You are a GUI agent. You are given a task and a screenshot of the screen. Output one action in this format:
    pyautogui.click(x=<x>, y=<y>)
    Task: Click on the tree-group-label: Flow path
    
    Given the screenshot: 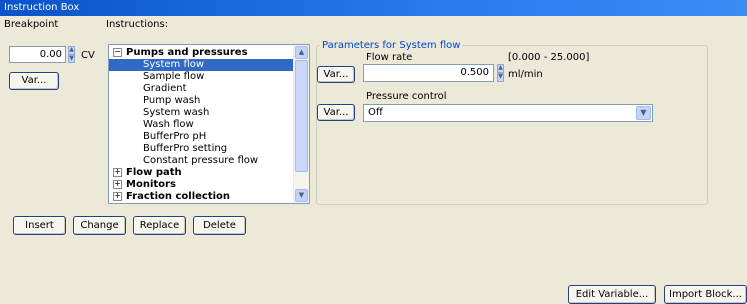 What is the action you would take?
    pyautogui.click(x=154, y=172)
    